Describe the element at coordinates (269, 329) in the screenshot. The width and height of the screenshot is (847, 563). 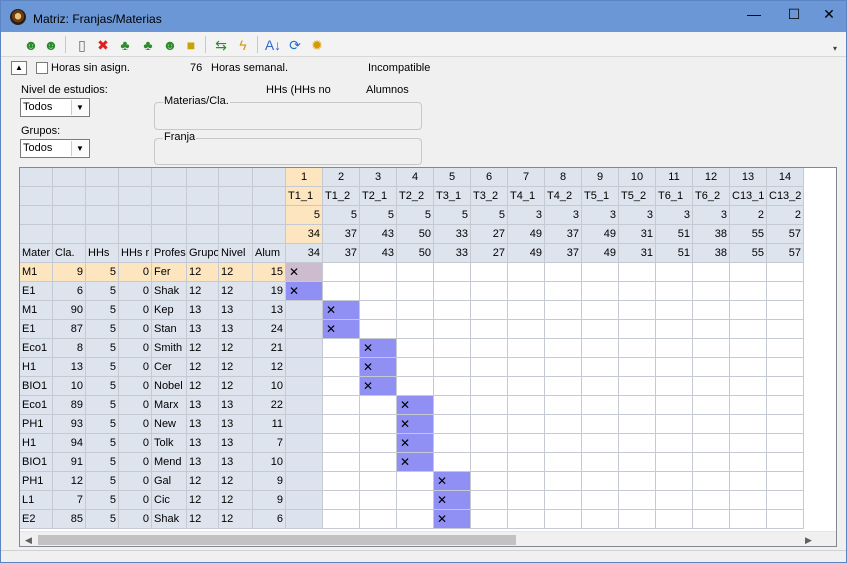
I see `row-header-cell: 24` at that location.